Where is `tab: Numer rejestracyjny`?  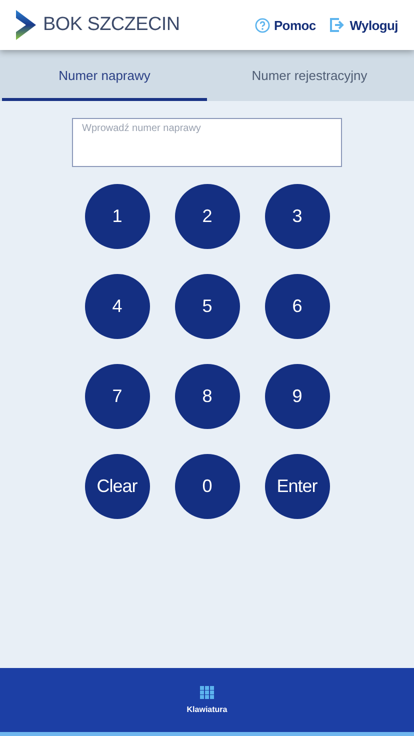 tab: Numer rejestracyjny is located at coordinates (309, 75).